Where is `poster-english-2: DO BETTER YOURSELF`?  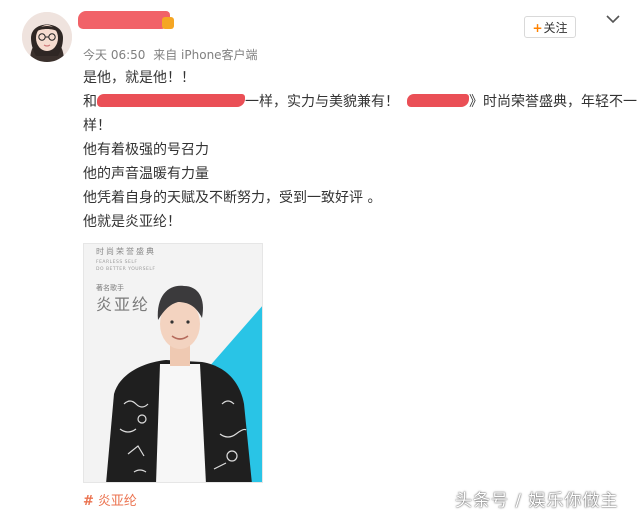
poster-english-2: DO BETTER YOURSELF is located at coordinates (126, 269).